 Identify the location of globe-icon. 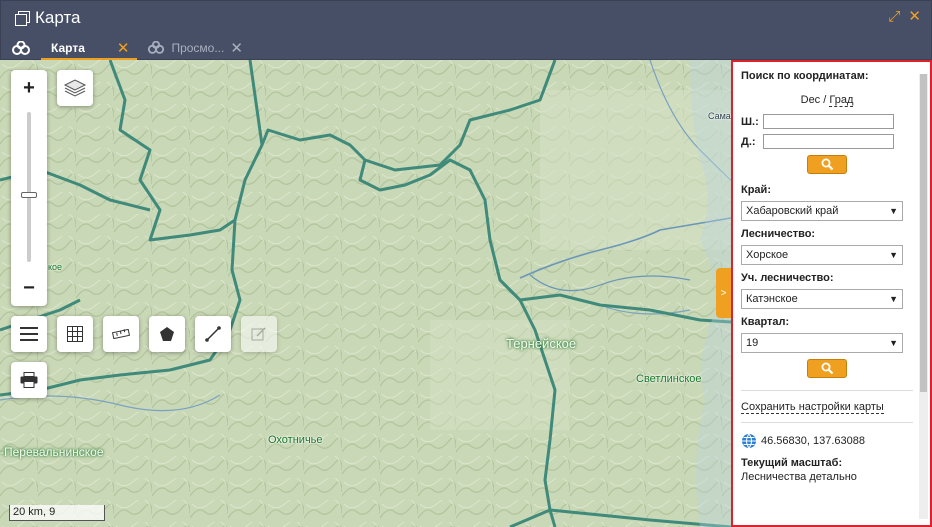
(749, 441).